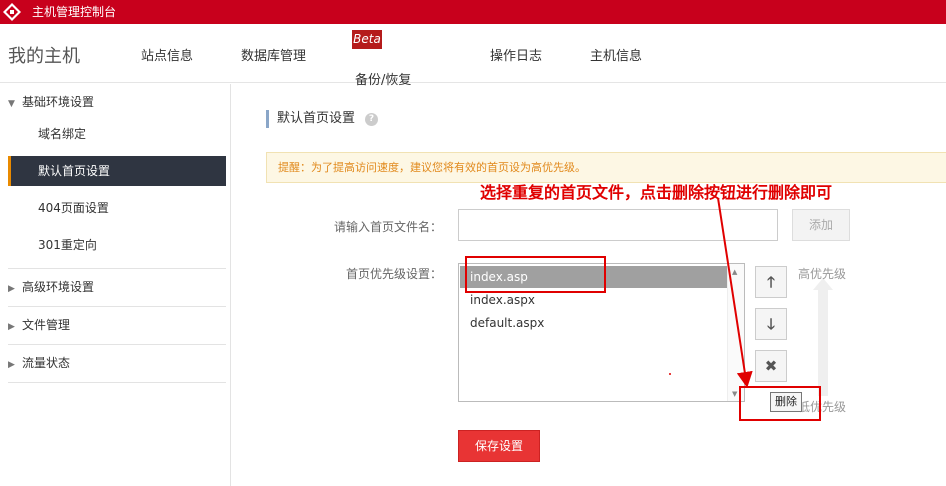 The image size is (946, 486). I want to click on nav-item-site-info: 站点信息, so click(167, 54).